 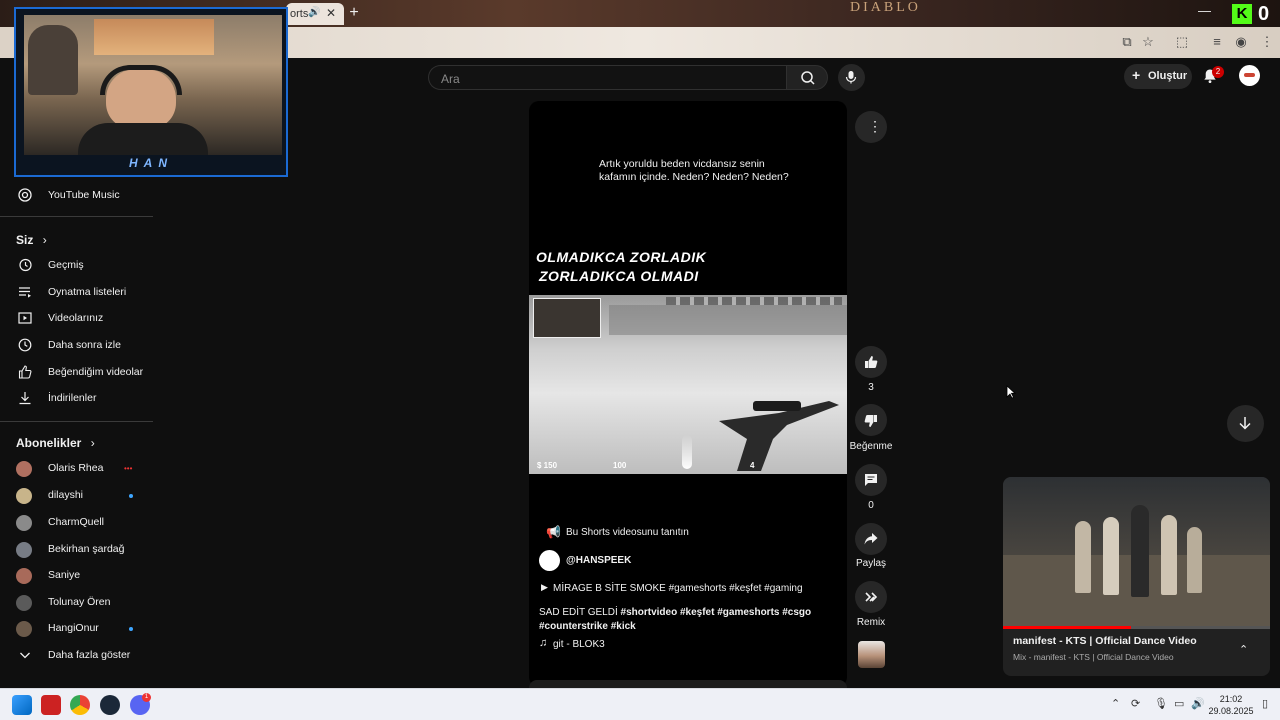 I want to click on webcam-name: HAN, so click(x=151, y=163).